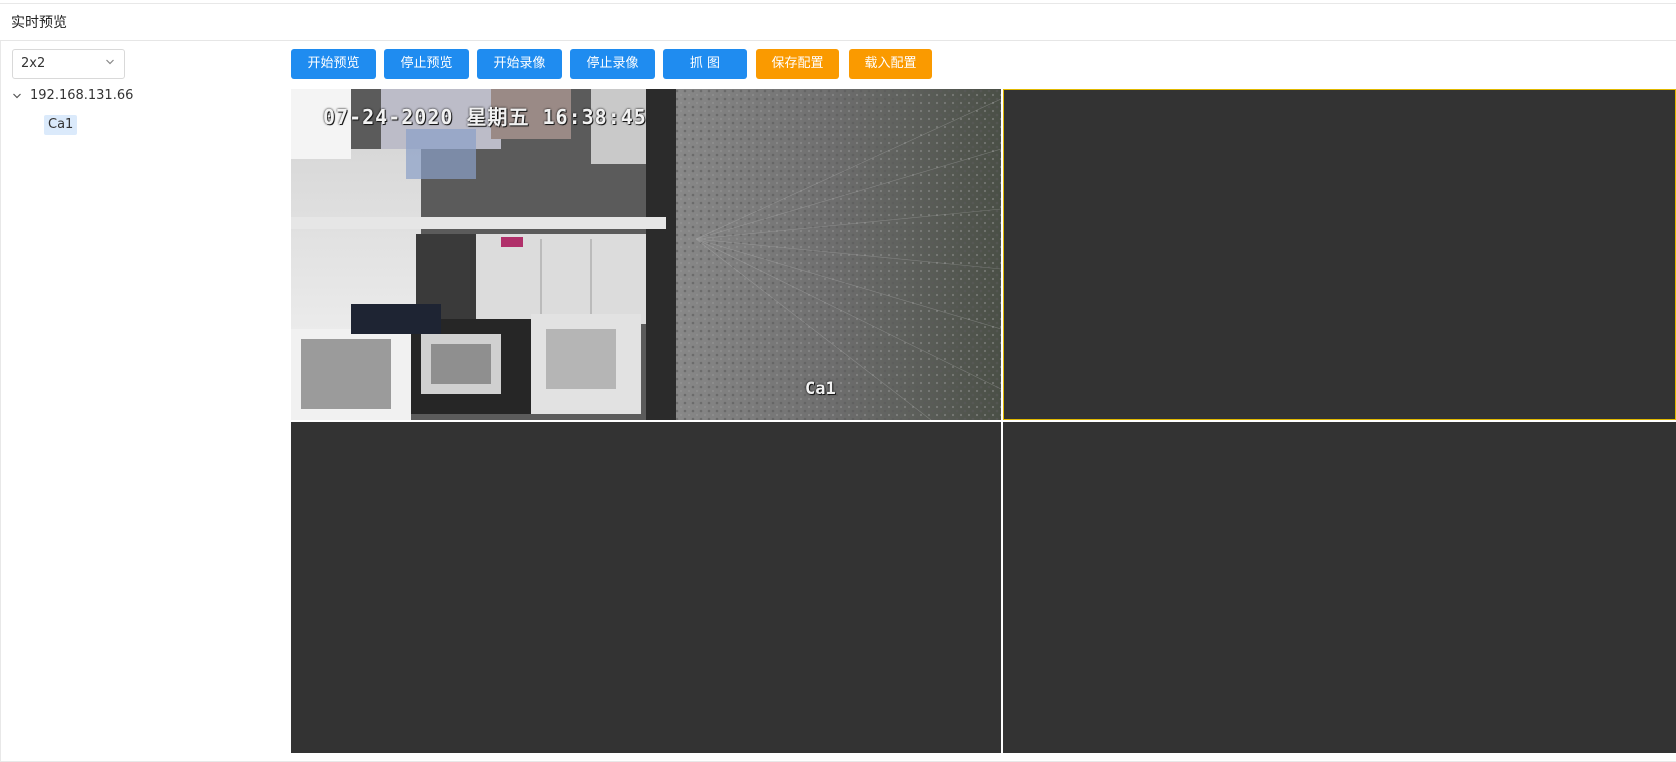 The height and width of the screenshot is (762, 1676). What do you see at coordinates (797, 64) in the screenshot?
I see `save-config-button: 保存配置` at bounding box center [797, 64].